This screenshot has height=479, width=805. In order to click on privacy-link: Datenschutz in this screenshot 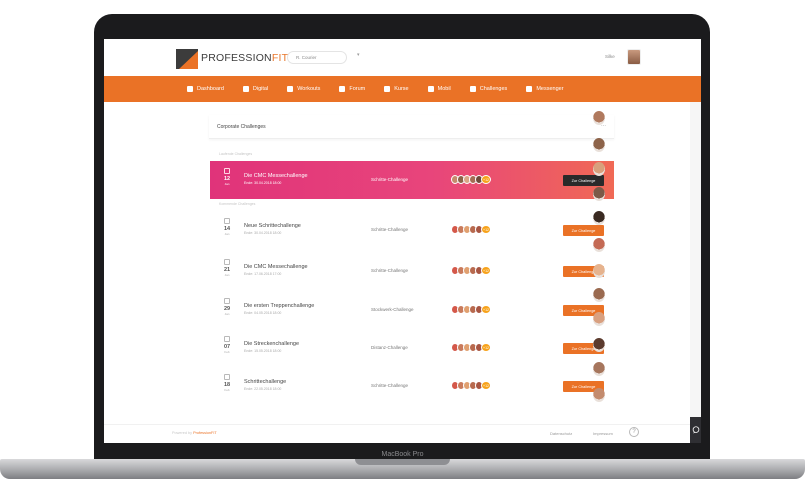, I will do `click(561, 433)`.